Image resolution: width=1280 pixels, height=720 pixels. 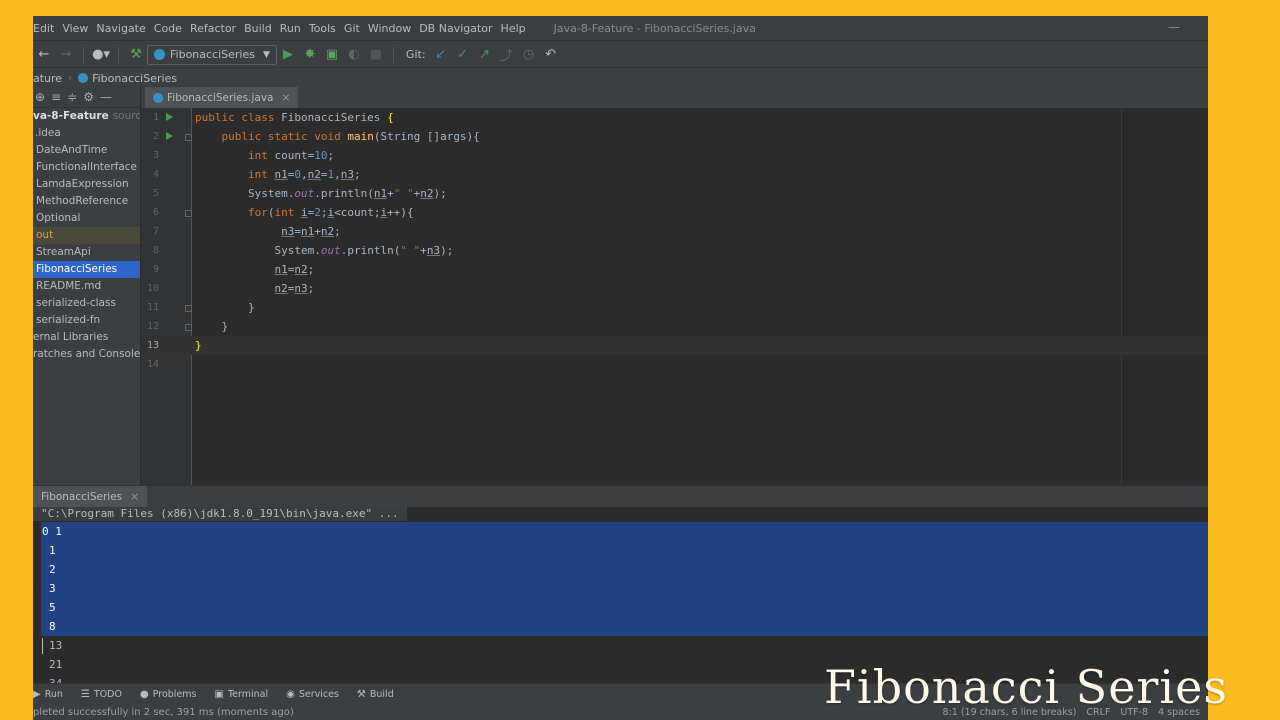 I want to click on tree-item-scratches: ratches and Consoles, so click(x=86, y=354).